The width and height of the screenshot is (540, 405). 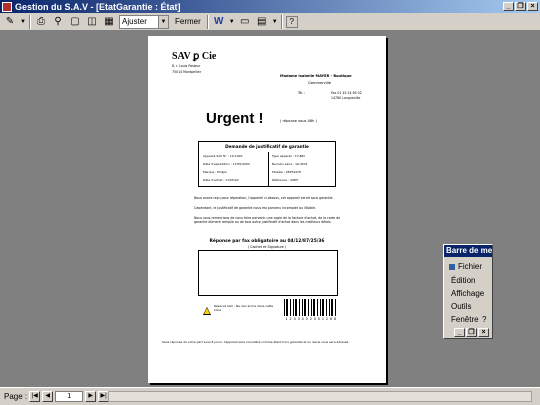 I want to click on warranty-right-line: Numéro série : 19-4521, so click(x=290, y=164).